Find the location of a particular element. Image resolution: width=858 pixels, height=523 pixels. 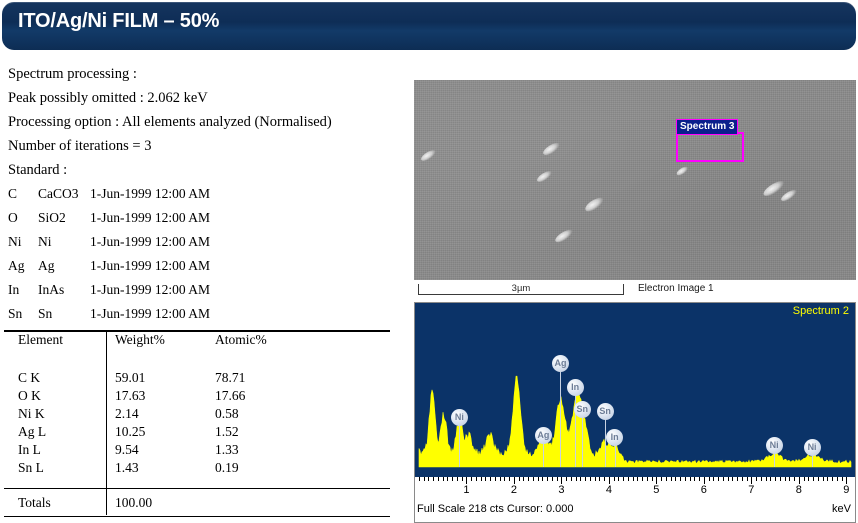

cell-weight: 17.63 is located at coordinates (154, 397).